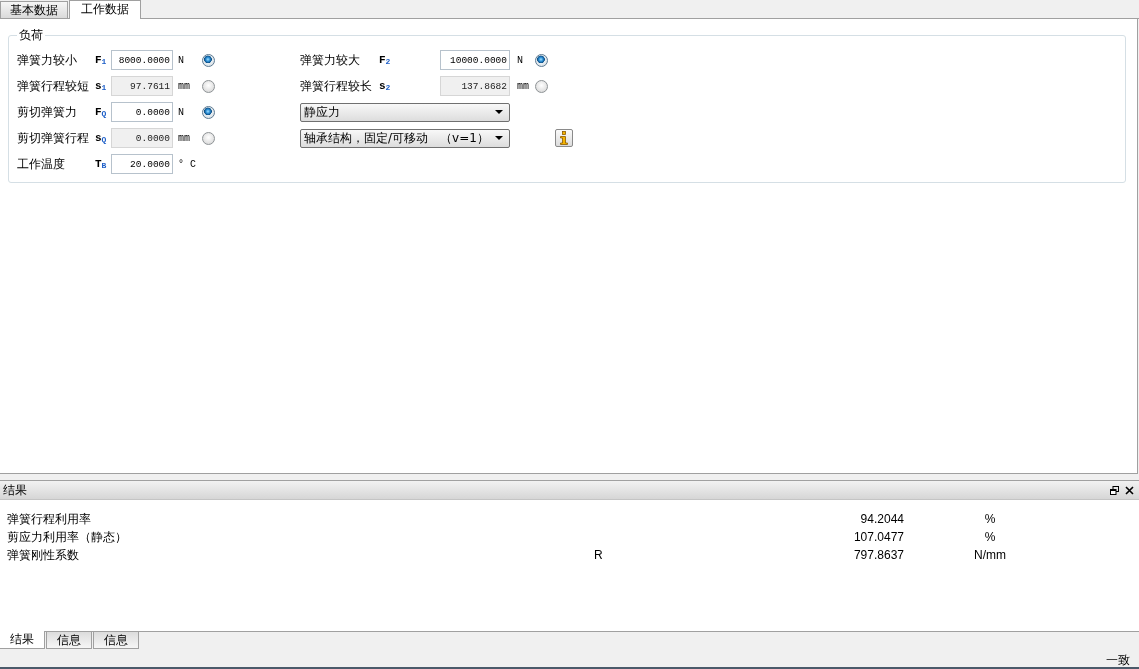 The width and height of the screenshot is (1139, 669). What do you see at coordinates (31, 35) in the screenshot?
I see `group-title: 负荷` at bounding box center [31, 35].